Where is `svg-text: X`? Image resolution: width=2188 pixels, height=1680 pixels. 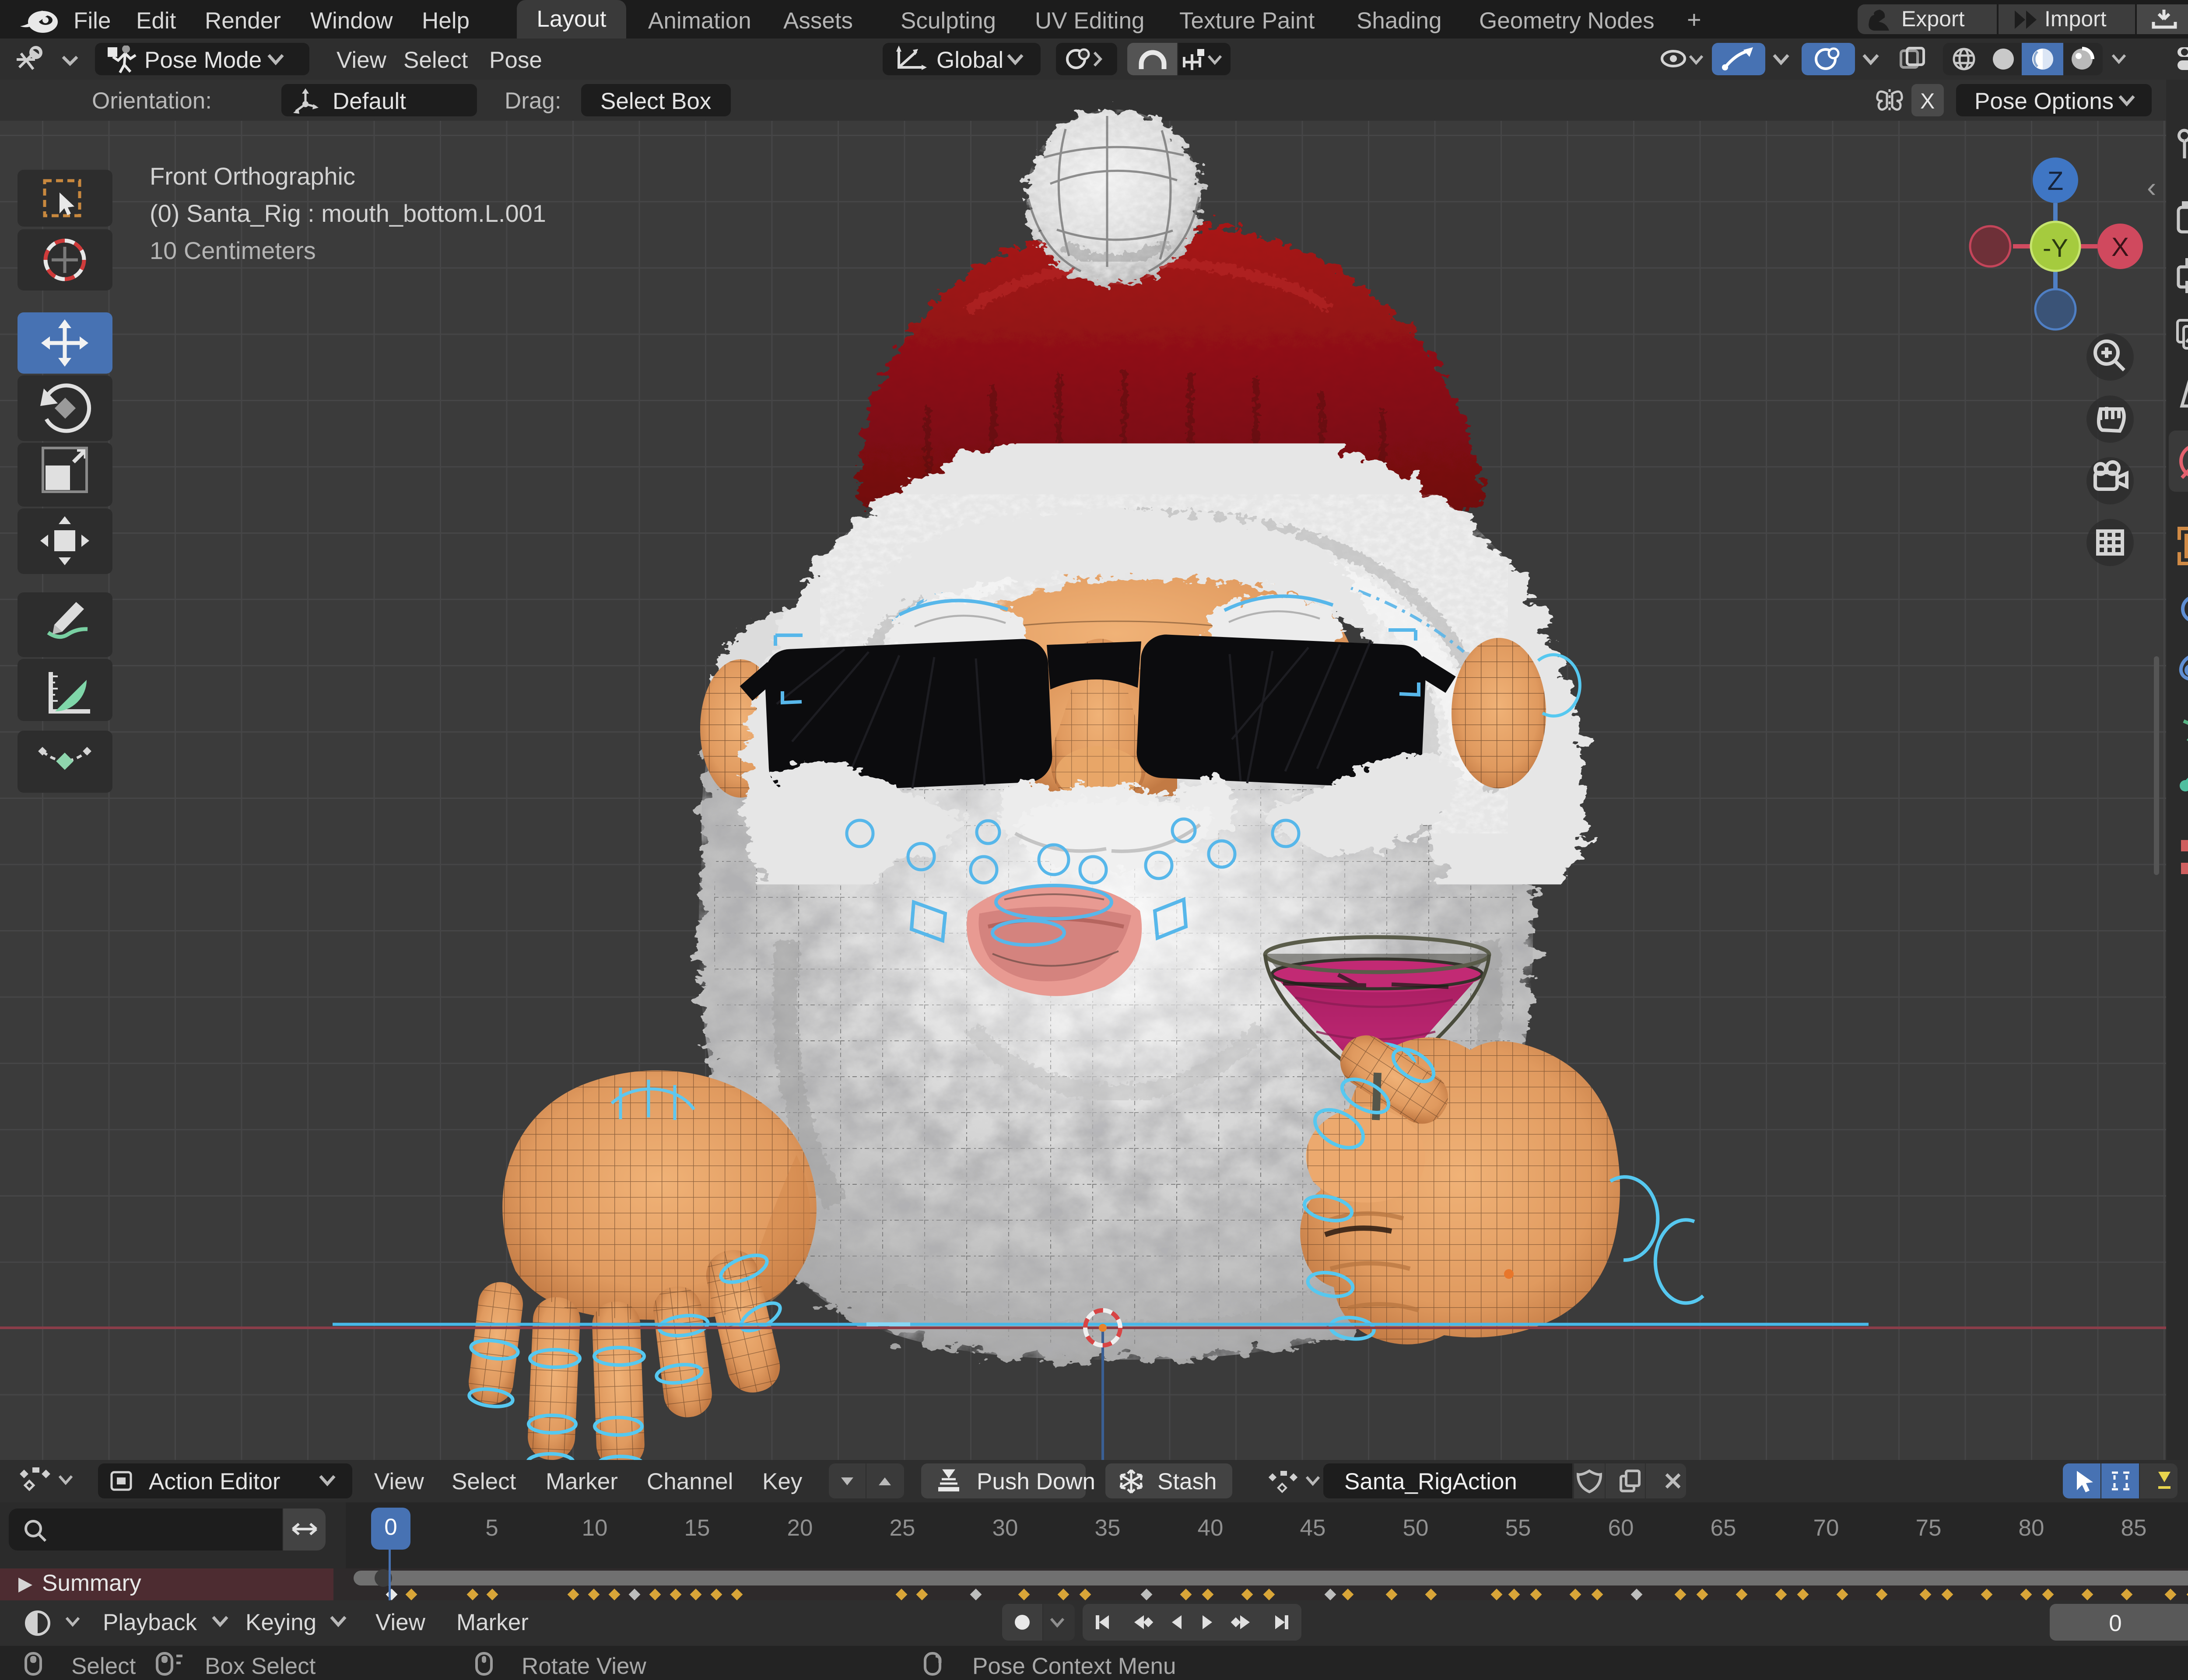 svg-text: X is located at coordinates (2120, 247).